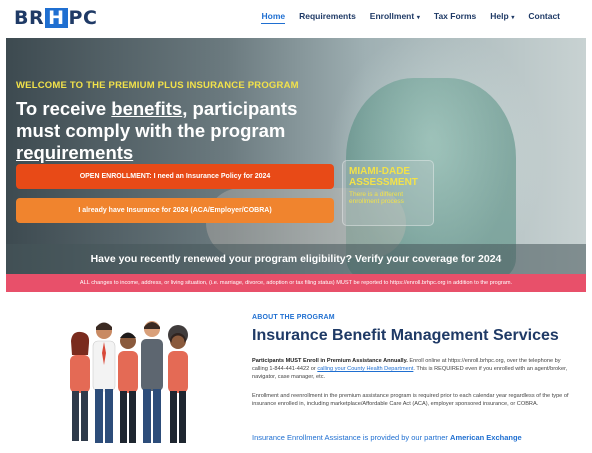  Describe the element at coordinates (273, 17) in the screenshot. I see `nav-home: Home` at that location.